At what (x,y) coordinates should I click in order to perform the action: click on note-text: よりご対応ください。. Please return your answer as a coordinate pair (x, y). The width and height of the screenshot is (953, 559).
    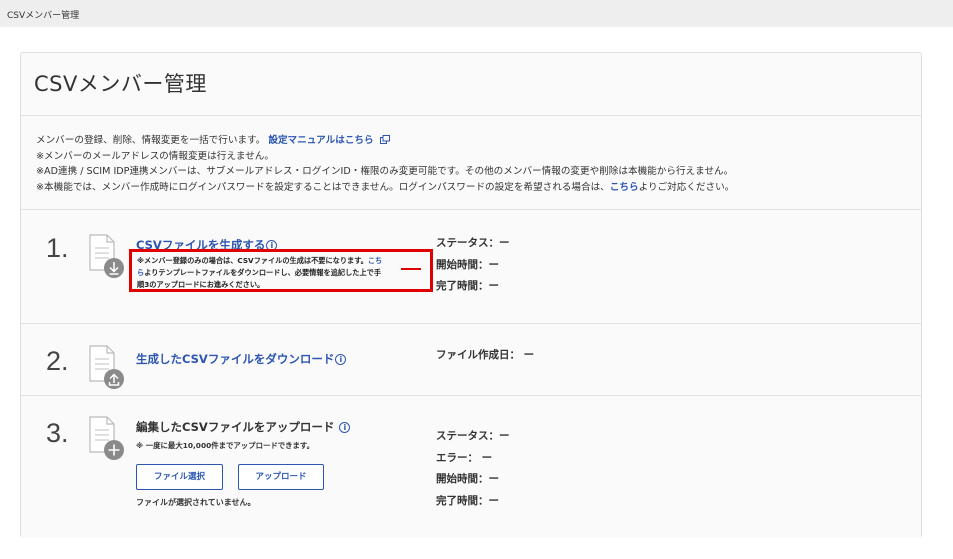
    Looking at the image, I should click on (686, 187).